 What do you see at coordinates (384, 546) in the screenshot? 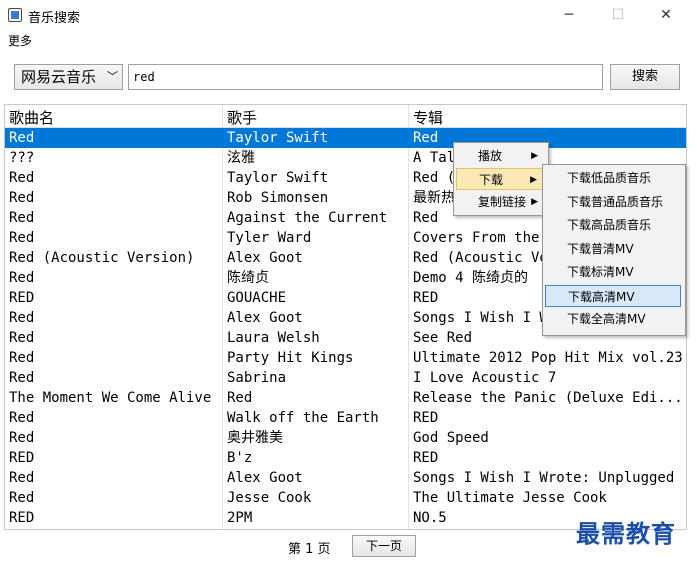
I see `next-page-button: 下一页` at bounding box center [384, 546].